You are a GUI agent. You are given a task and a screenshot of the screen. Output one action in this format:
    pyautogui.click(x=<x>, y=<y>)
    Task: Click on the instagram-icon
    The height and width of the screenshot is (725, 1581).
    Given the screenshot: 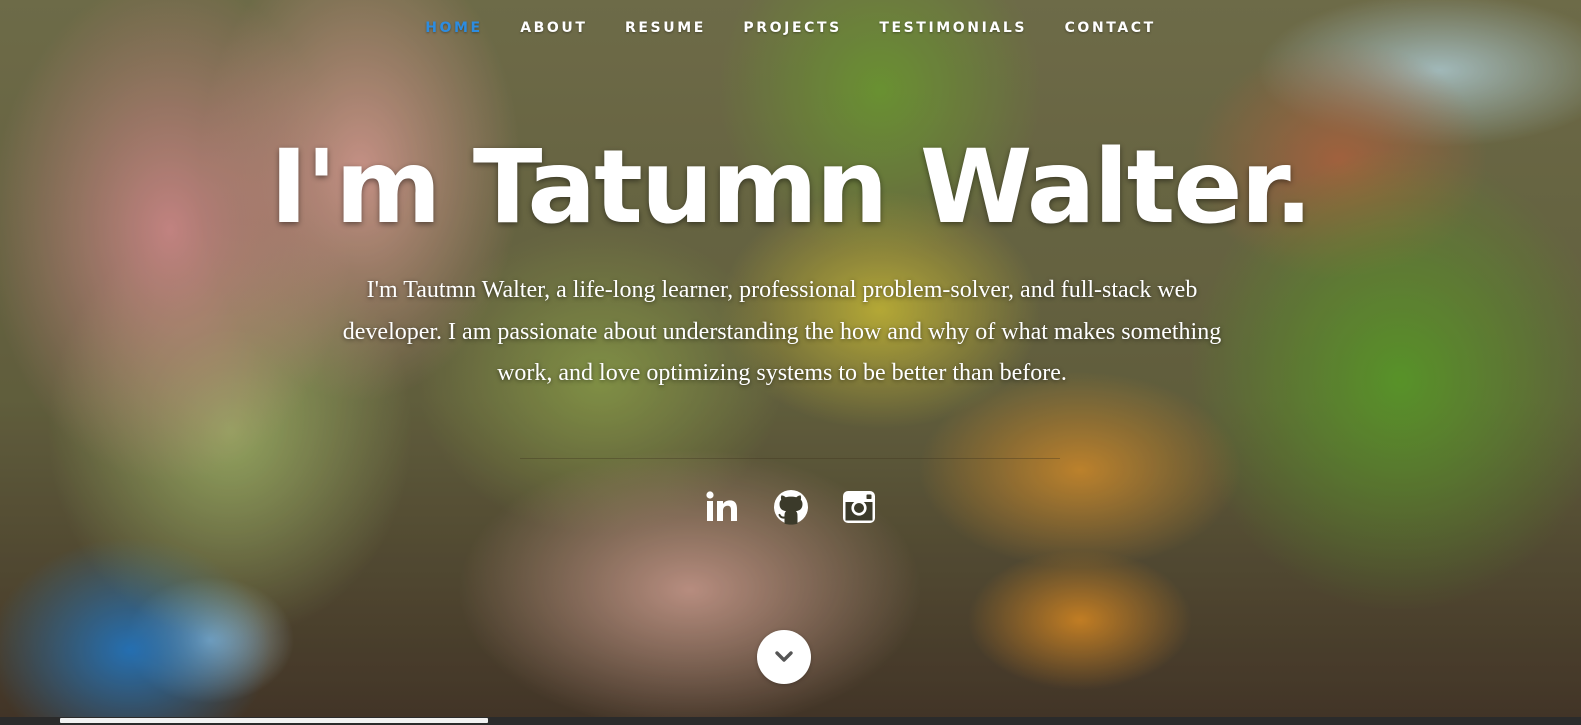 What is the action you would take?
    pyautogui.click(x=859, y=507)
    